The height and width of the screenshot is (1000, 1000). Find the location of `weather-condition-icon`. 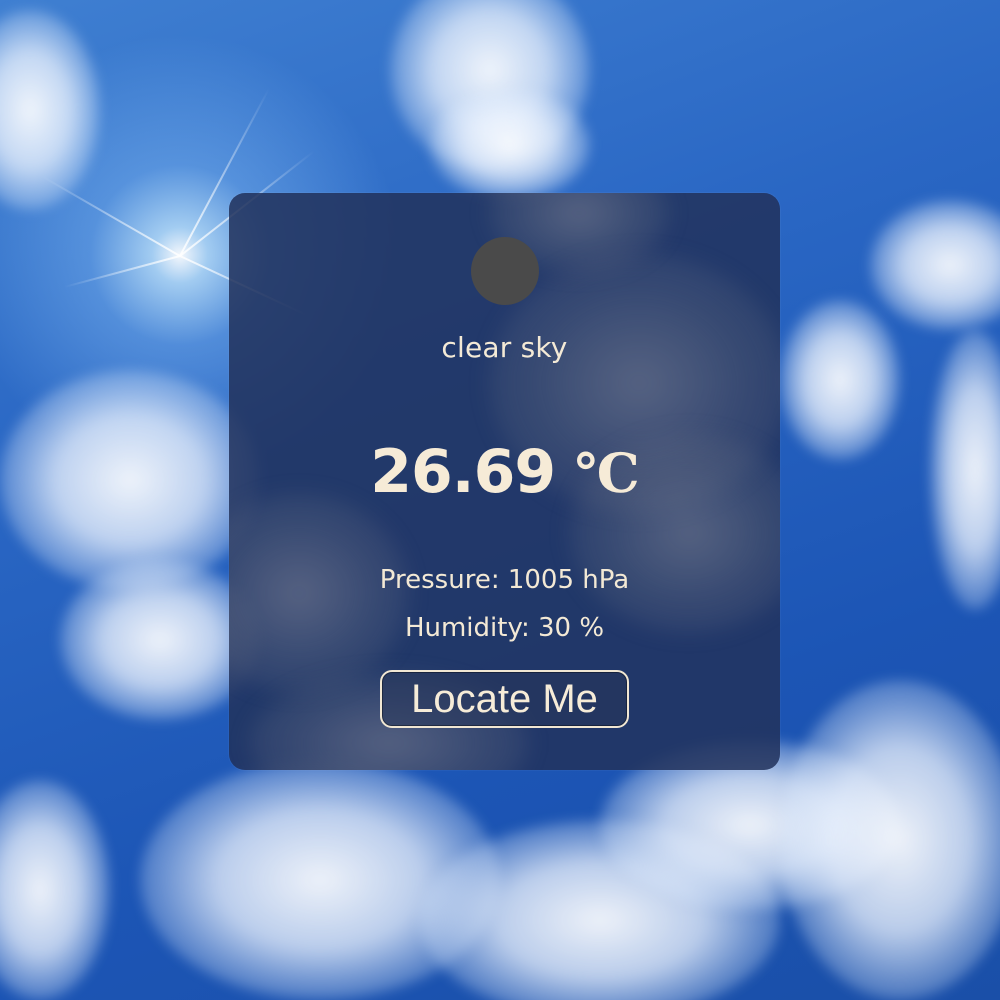

weather-condition-icon is located at coordinates (505, 271).